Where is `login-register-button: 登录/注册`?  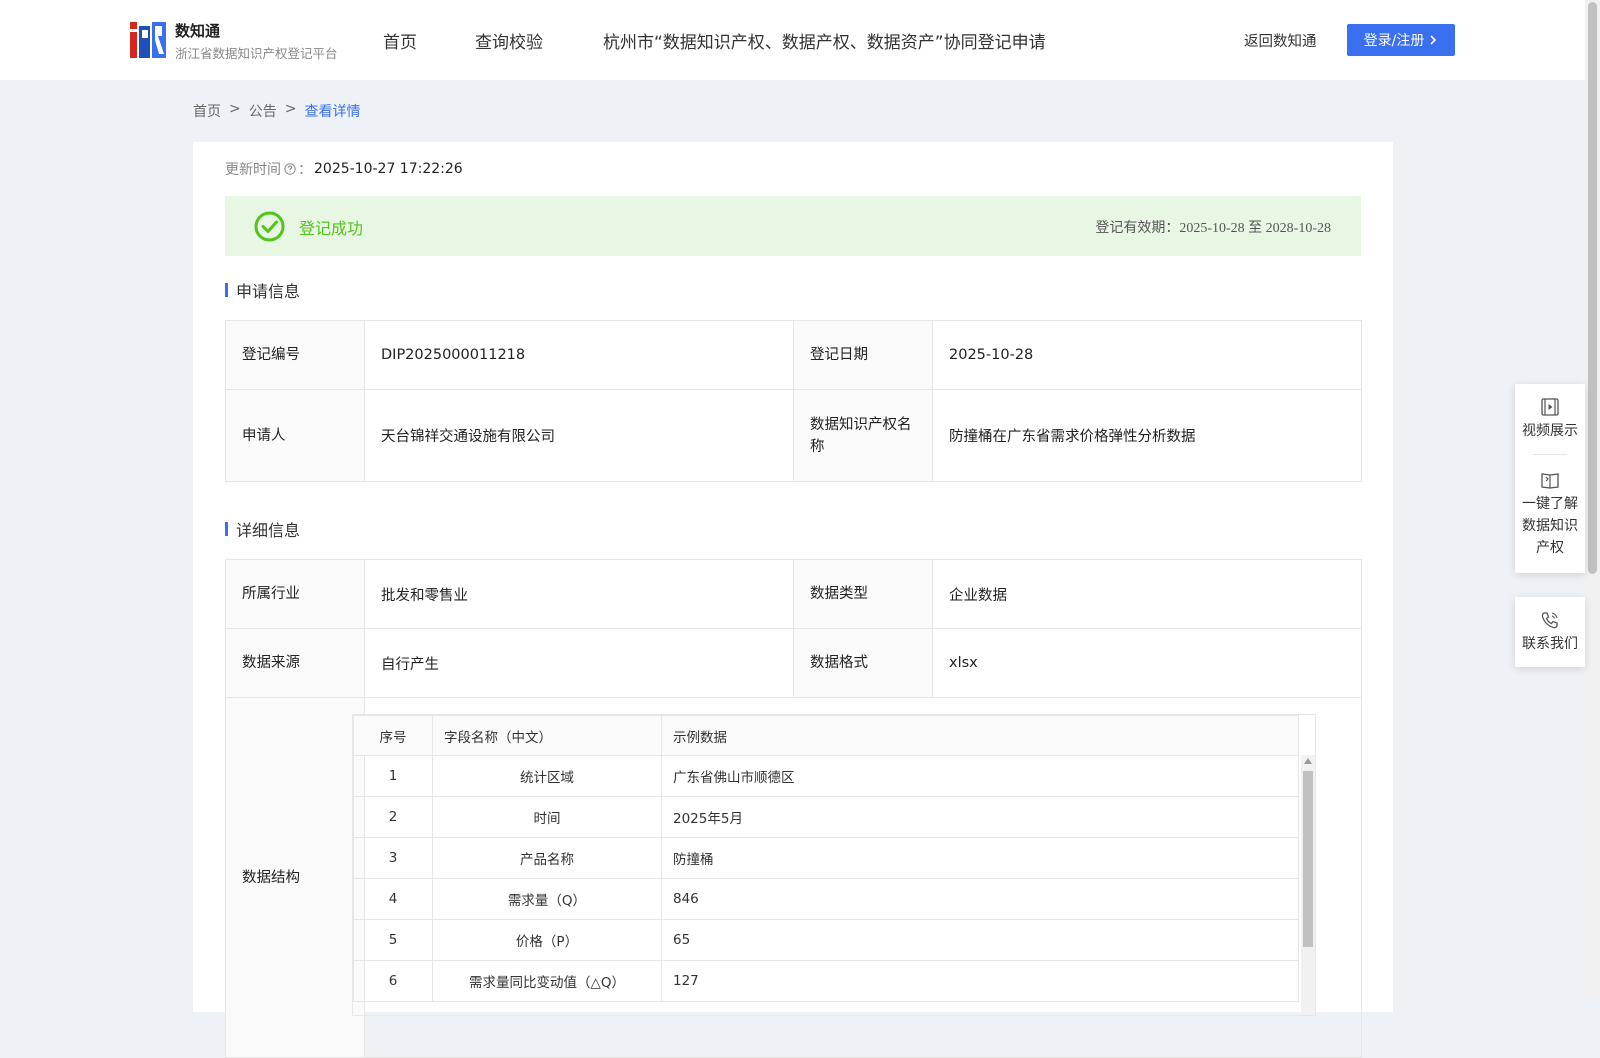
login-register-button: 登录/注册 is located at coordinates (1401, 40).